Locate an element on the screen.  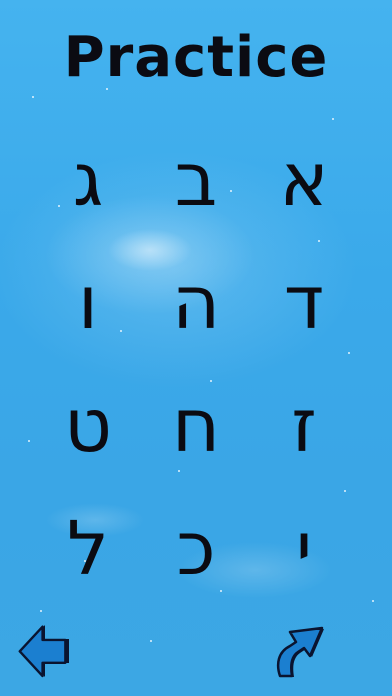
curved-forward-arrow-icon is located at coordinates (300, 652).